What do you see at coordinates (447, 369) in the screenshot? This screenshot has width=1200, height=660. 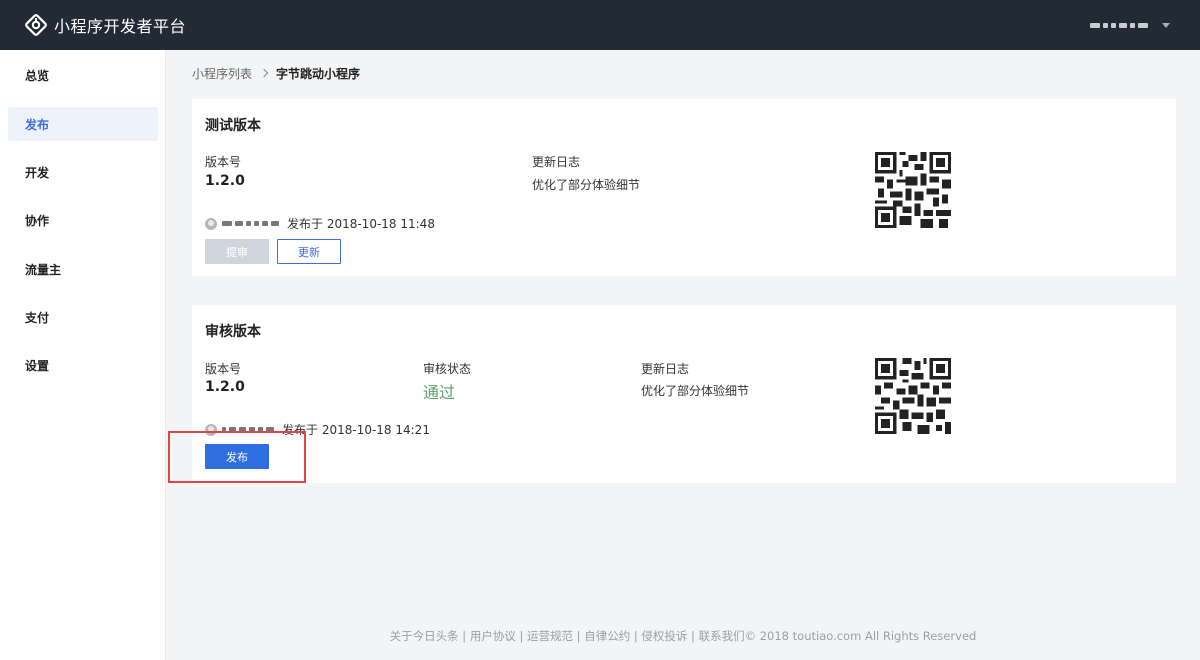 I see `review-status-label: 审核状态` at bounding box center [447, 369].